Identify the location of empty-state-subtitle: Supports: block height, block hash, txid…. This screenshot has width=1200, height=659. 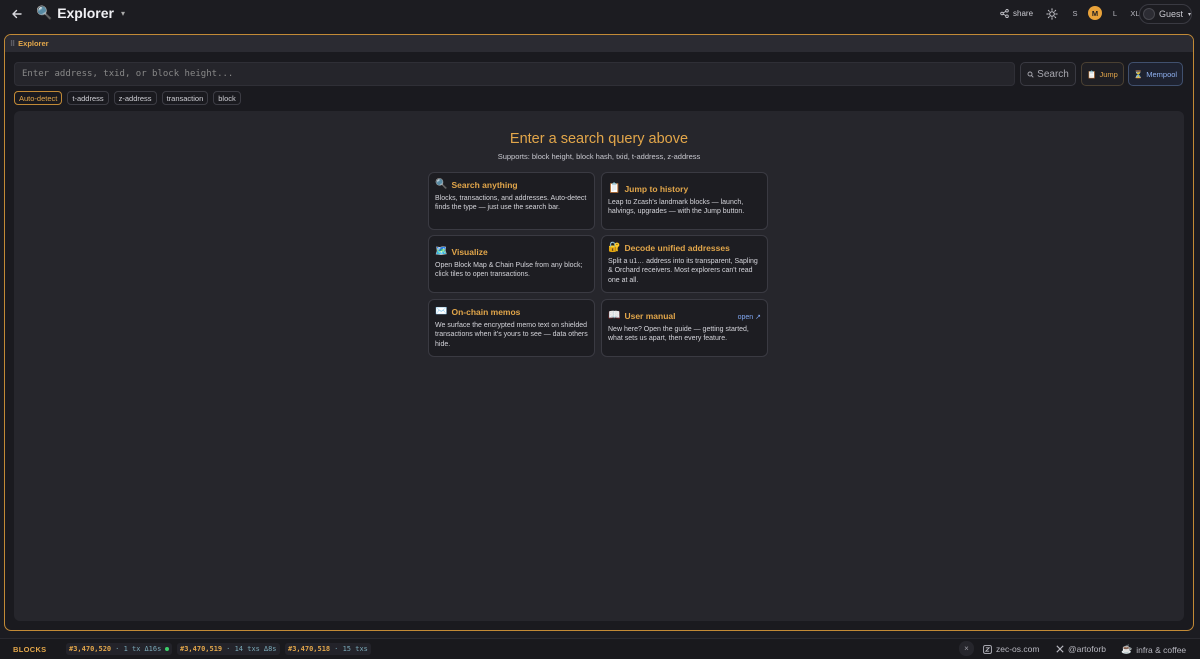
(599, 156).